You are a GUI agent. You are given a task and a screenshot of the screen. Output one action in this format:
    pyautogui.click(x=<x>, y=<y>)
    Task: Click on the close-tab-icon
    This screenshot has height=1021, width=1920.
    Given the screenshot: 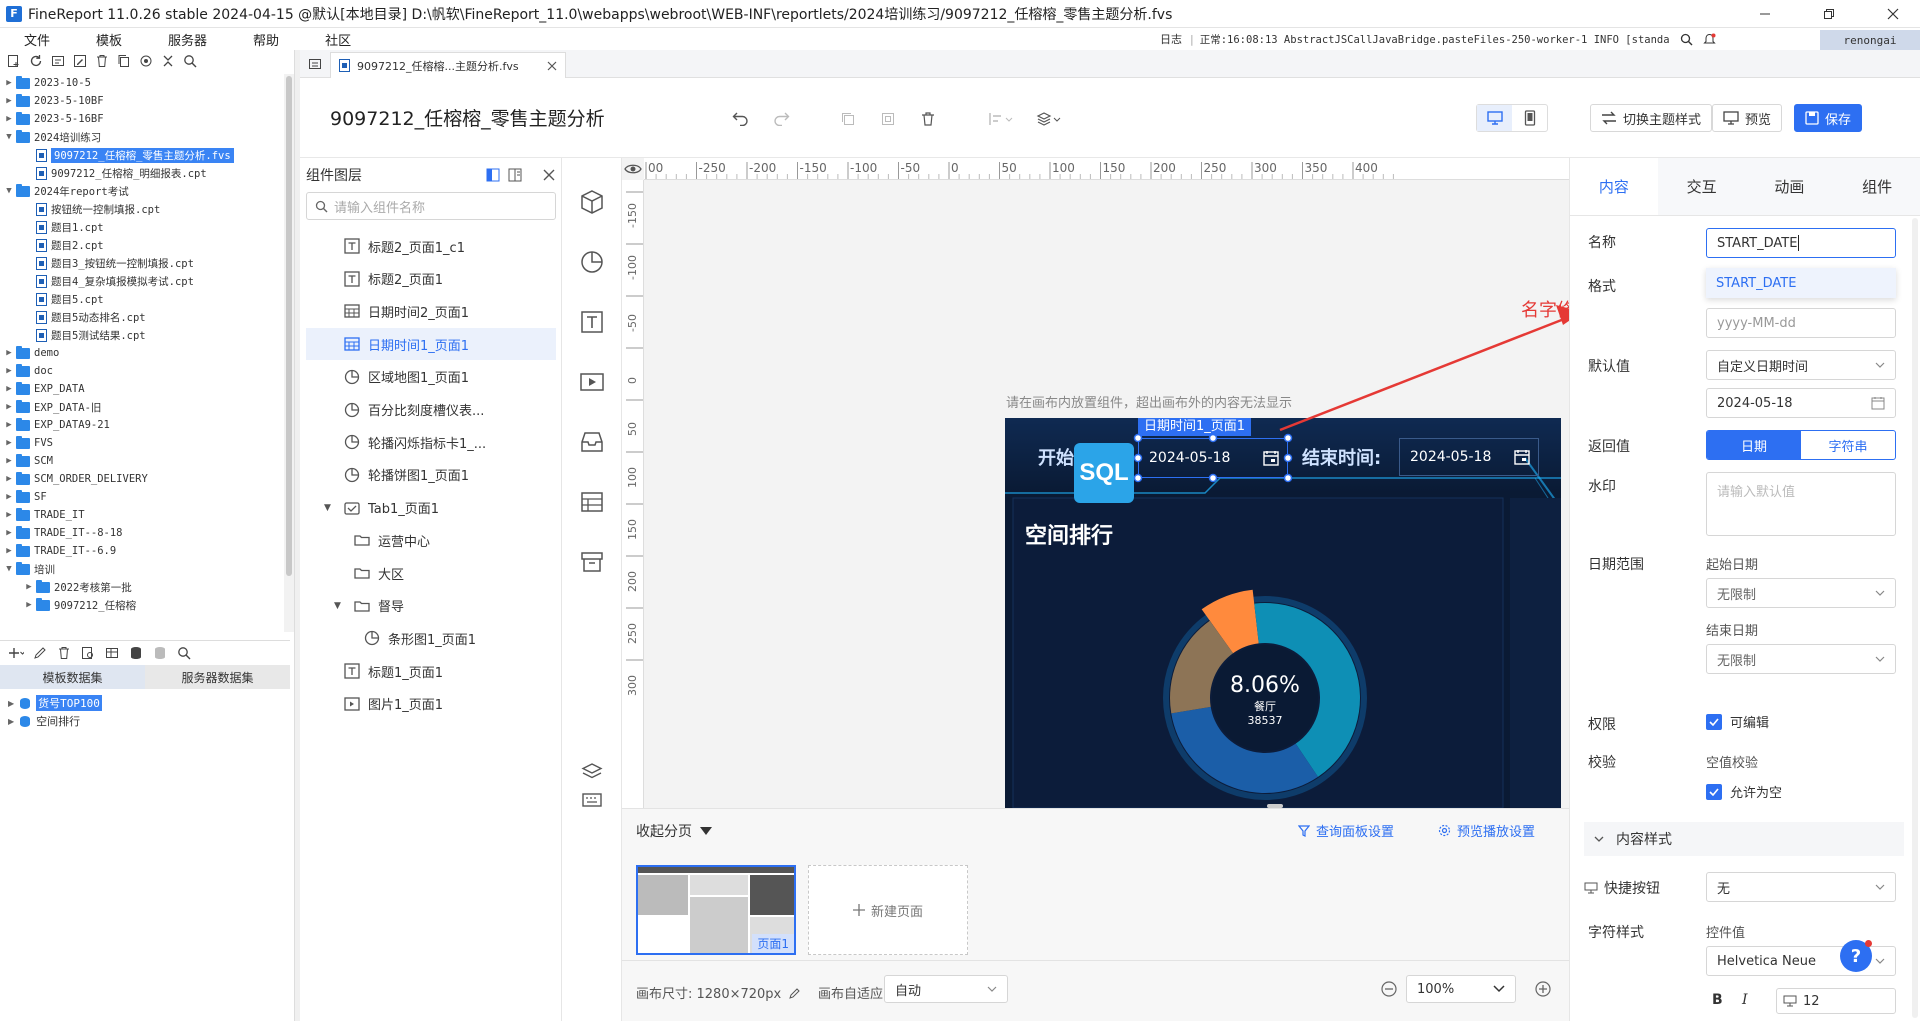 What is the action you would take?
    pyautogui.click(x=552, y=66)
    